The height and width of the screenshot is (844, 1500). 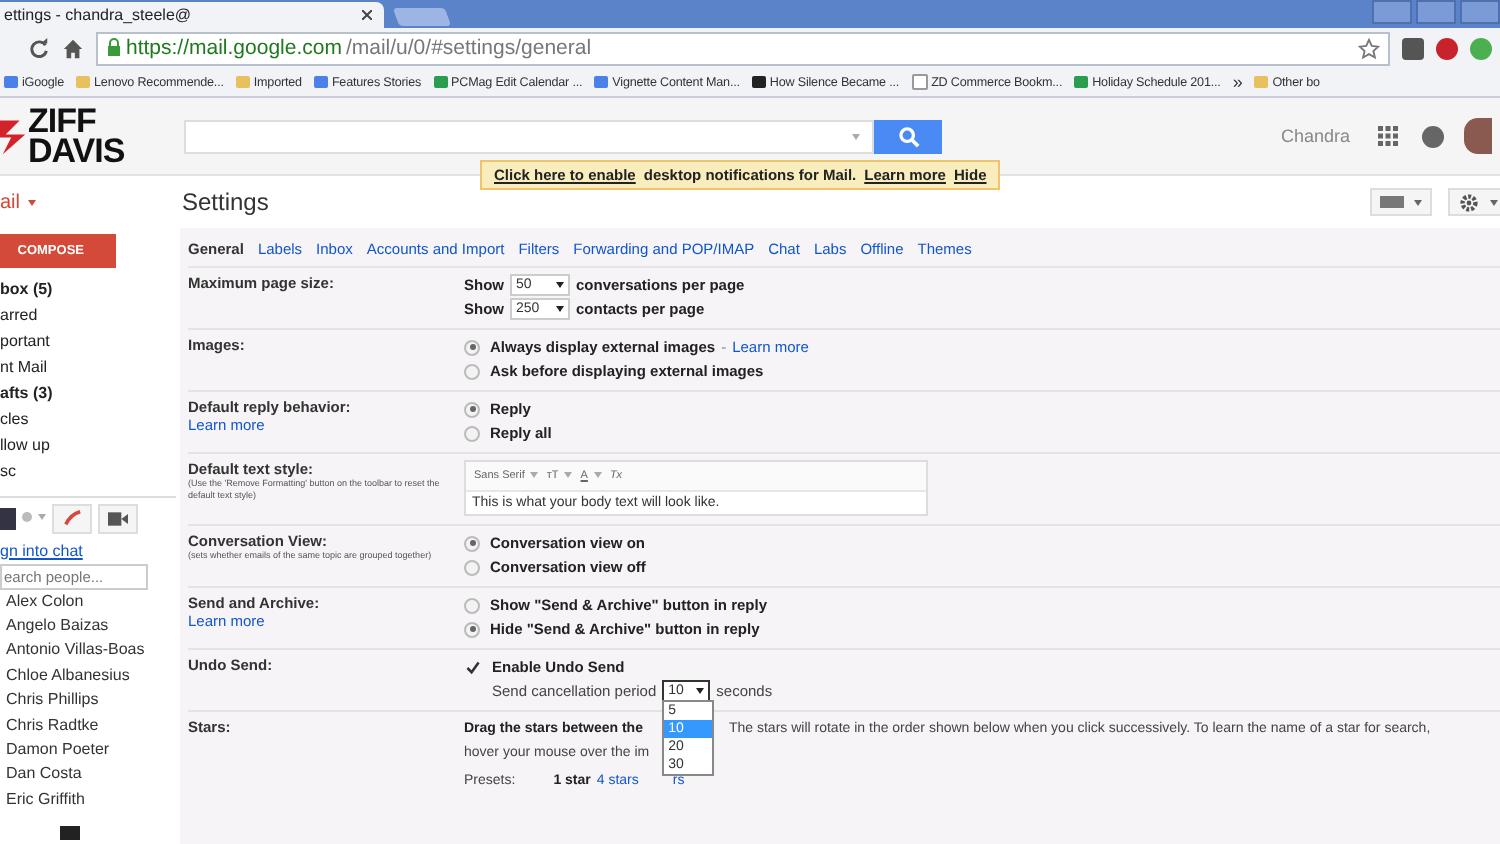 I want to click on notifications-icon, so click(x=1433, y=136).